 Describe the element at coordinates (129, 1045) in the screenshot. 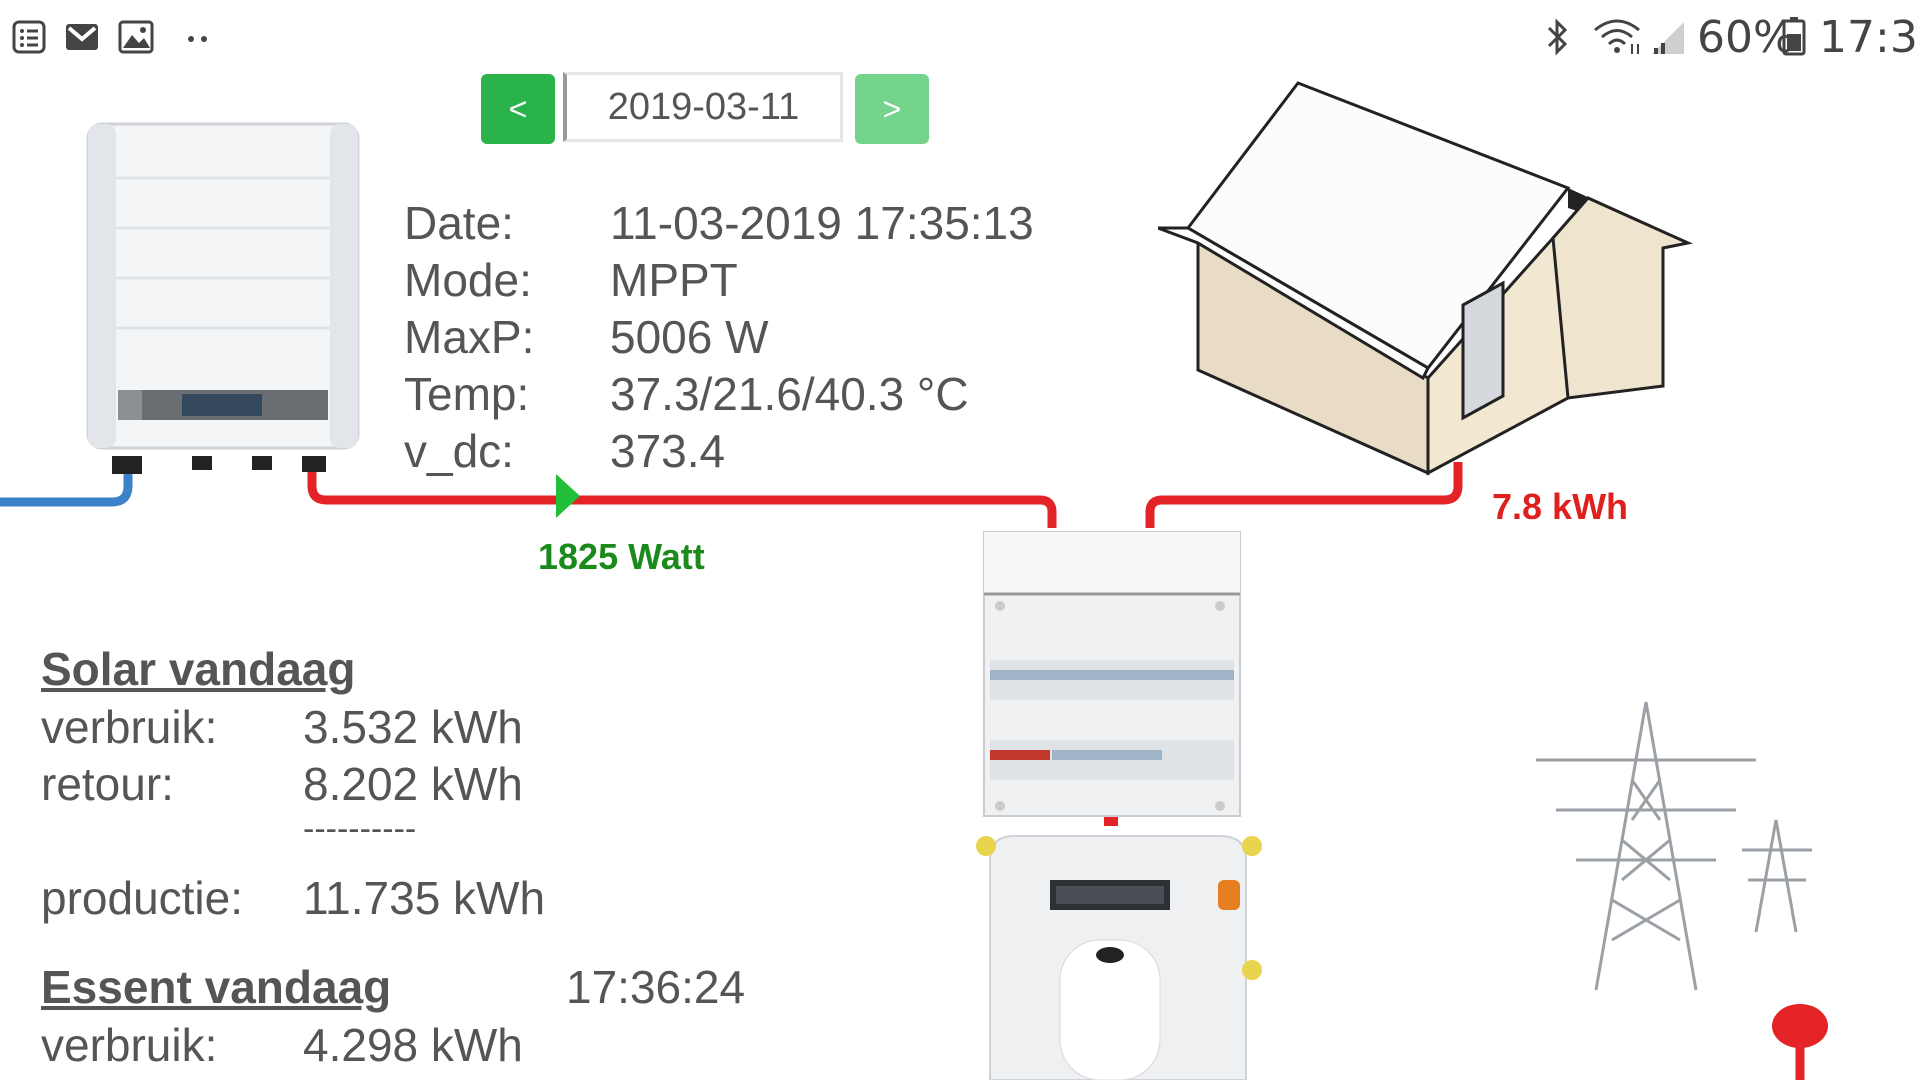

I see `essent-usage-label: verbruik:` at that location.